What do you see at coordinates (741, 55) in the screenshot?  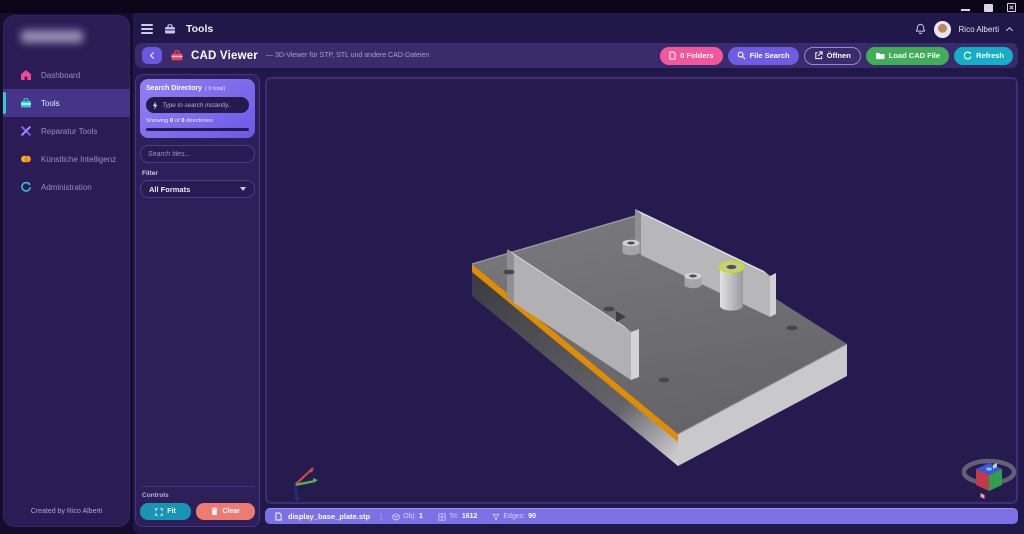 I see `search-icon` at bounding box center [741, 55].